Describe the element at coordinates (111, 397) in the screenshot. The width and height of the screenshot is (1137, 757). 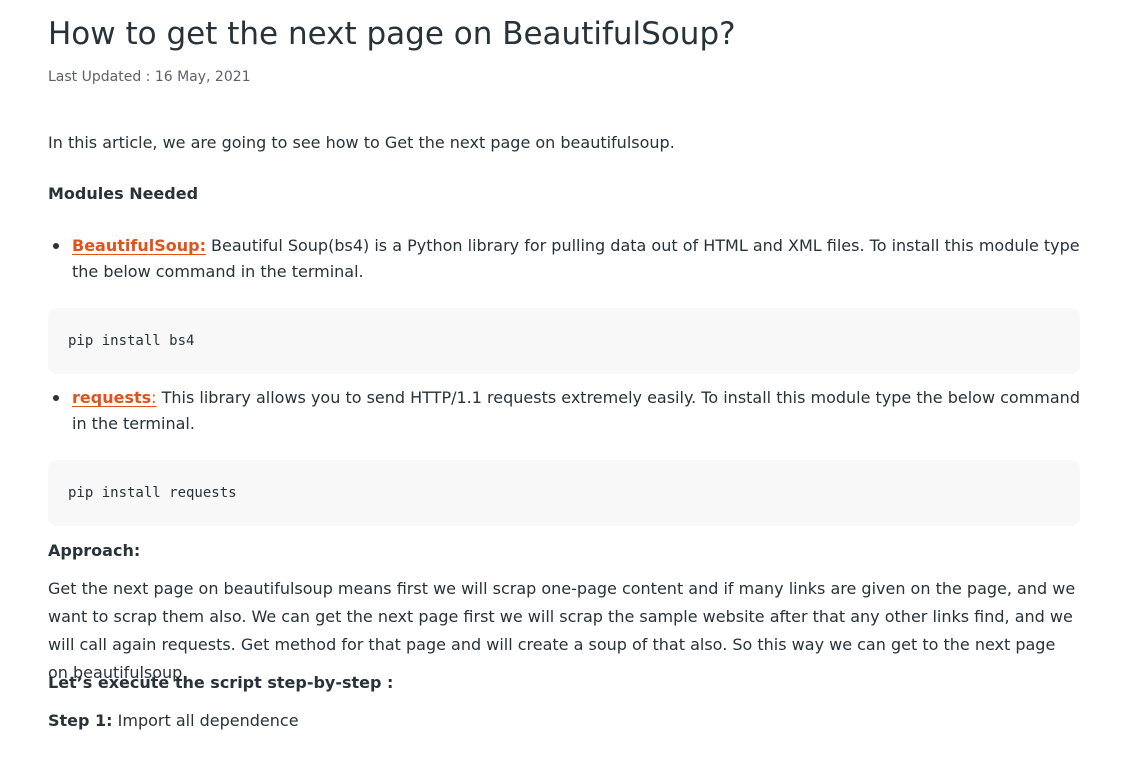
I see `requests-link: requests` at that location.